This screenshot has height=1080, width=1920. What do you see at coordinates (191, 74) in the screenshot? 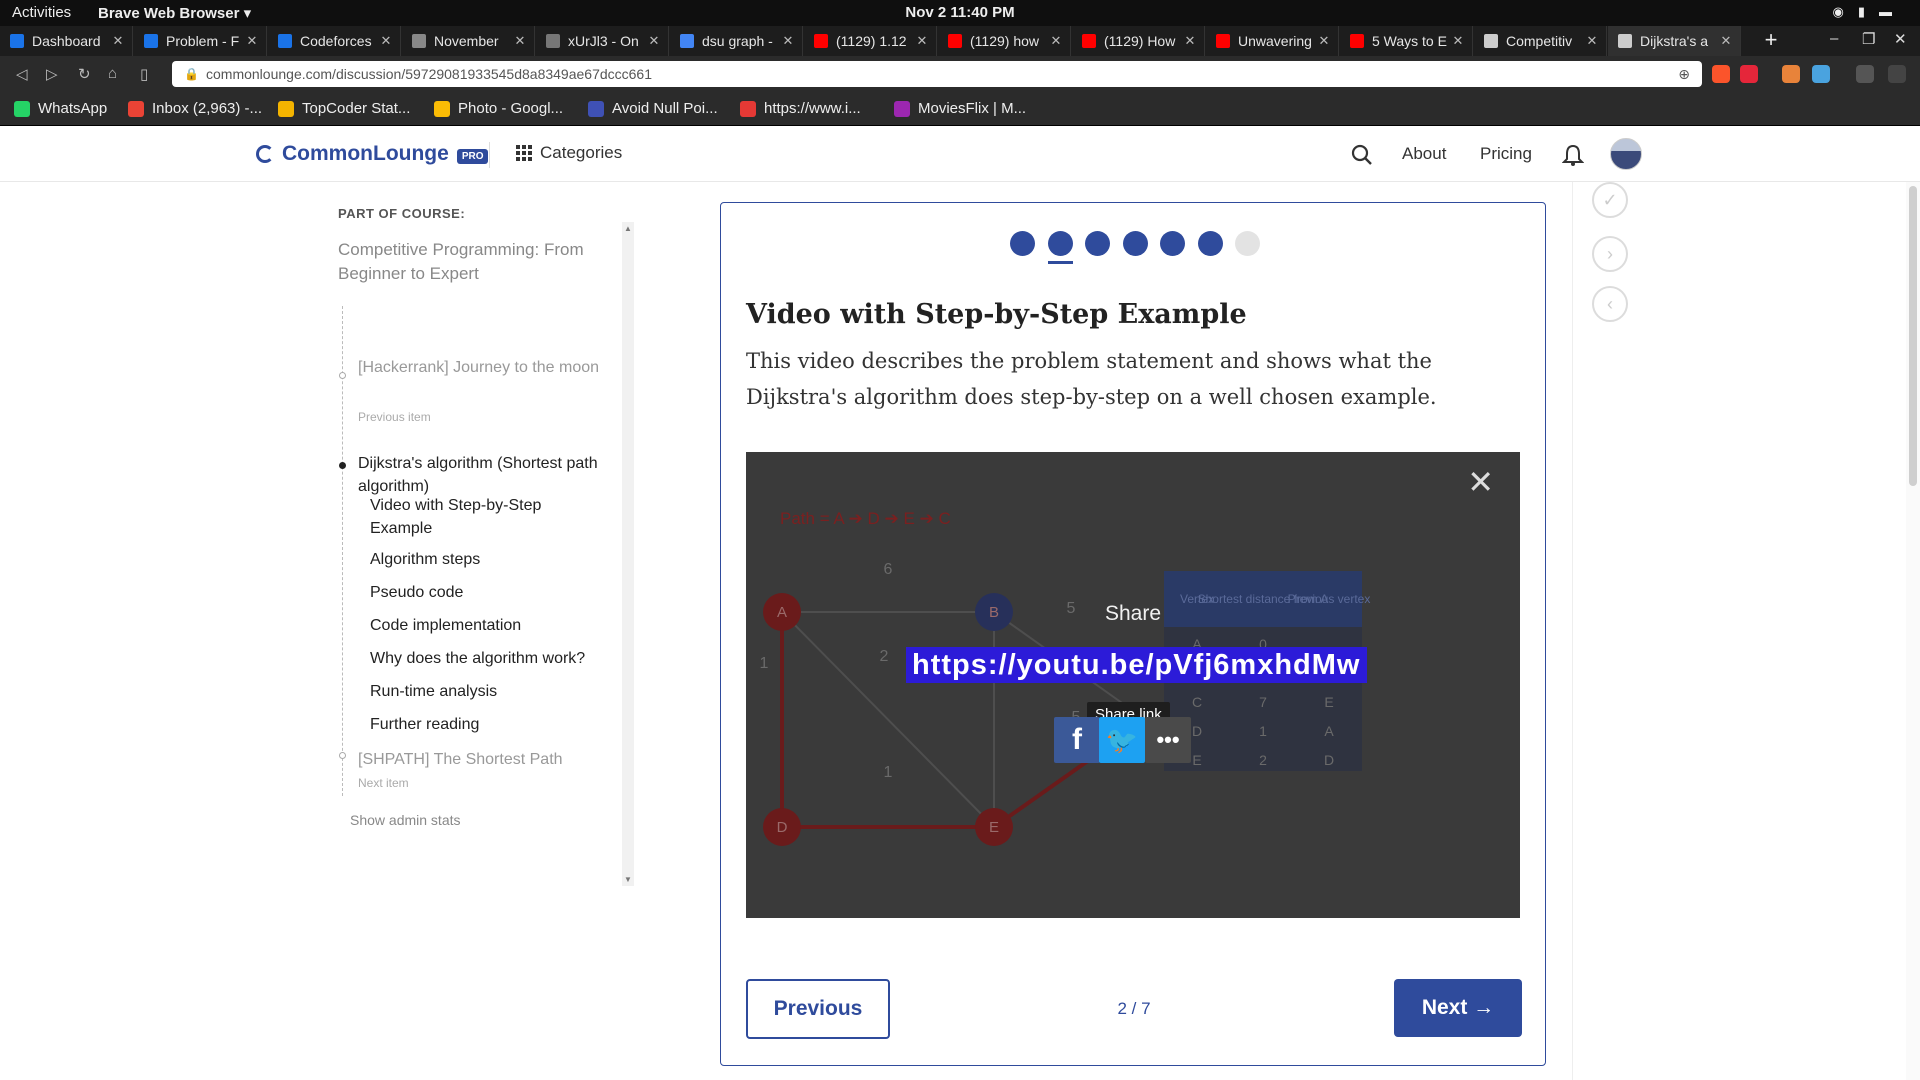
I see `lock-icon: 🔒` at bounding box center [191, 74].